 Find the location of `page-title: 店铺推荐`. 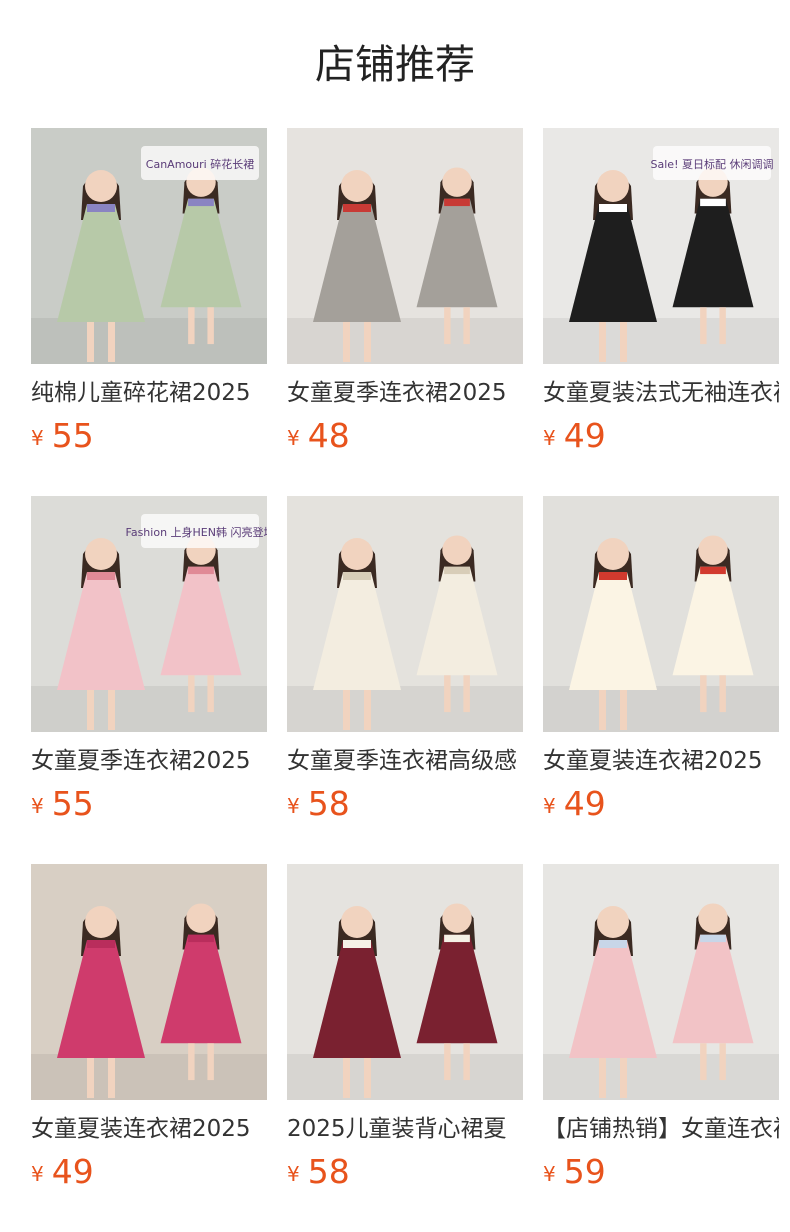

page-title: 店铺推荐 is located at coordinates (395, 65).